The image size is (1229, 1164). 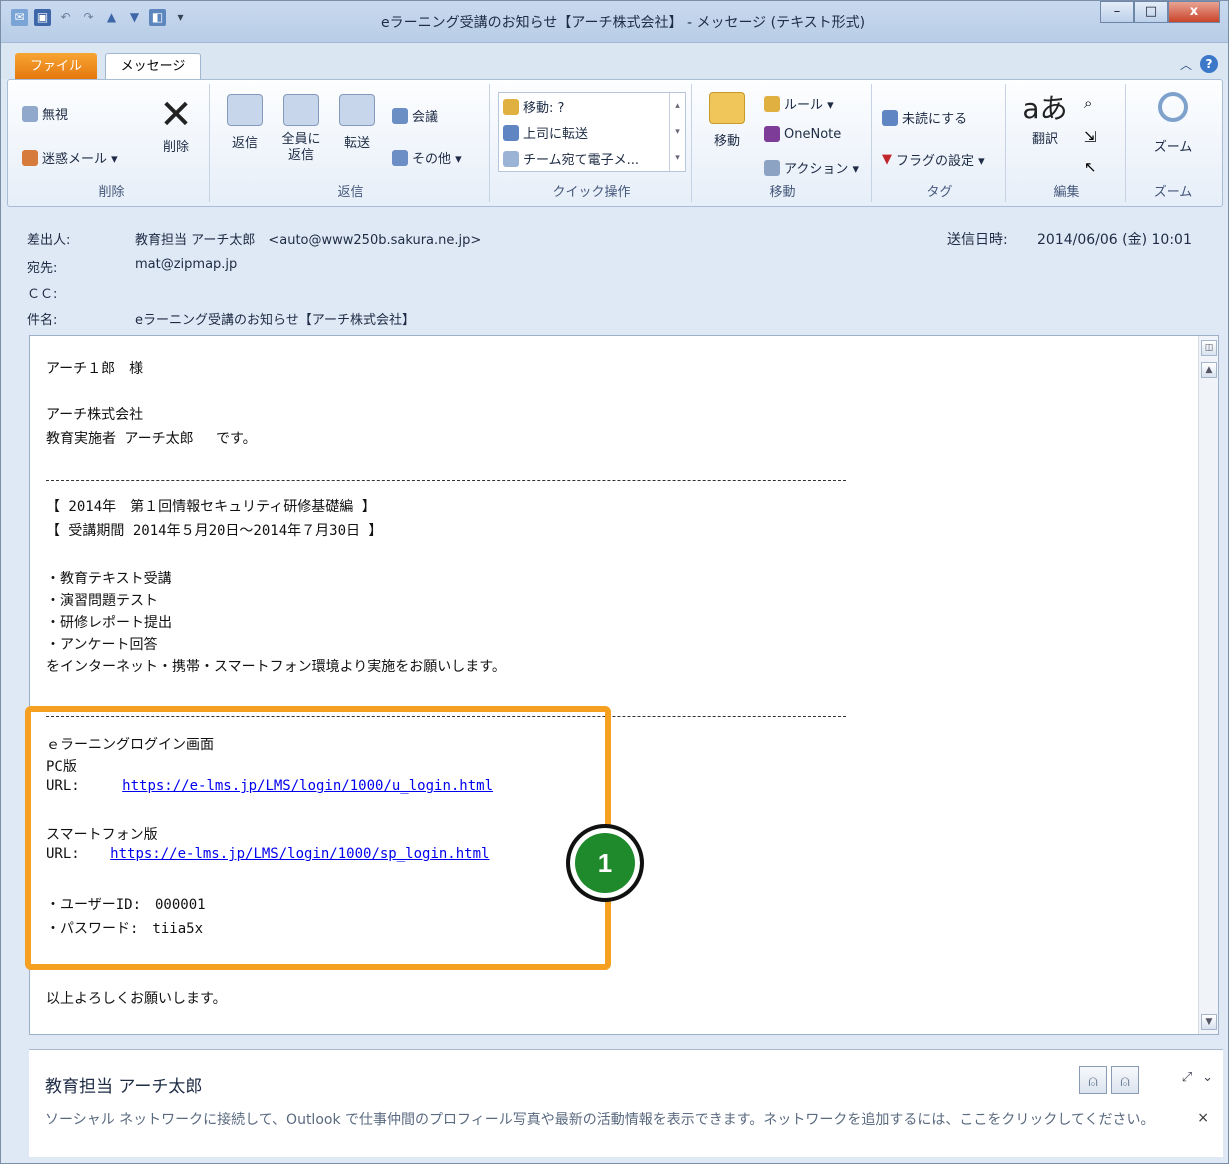 What do you see at coordinates (809, 105) in the screenshot?
I see `rules-label: ルール ▾` at bounding box center [809, 105].